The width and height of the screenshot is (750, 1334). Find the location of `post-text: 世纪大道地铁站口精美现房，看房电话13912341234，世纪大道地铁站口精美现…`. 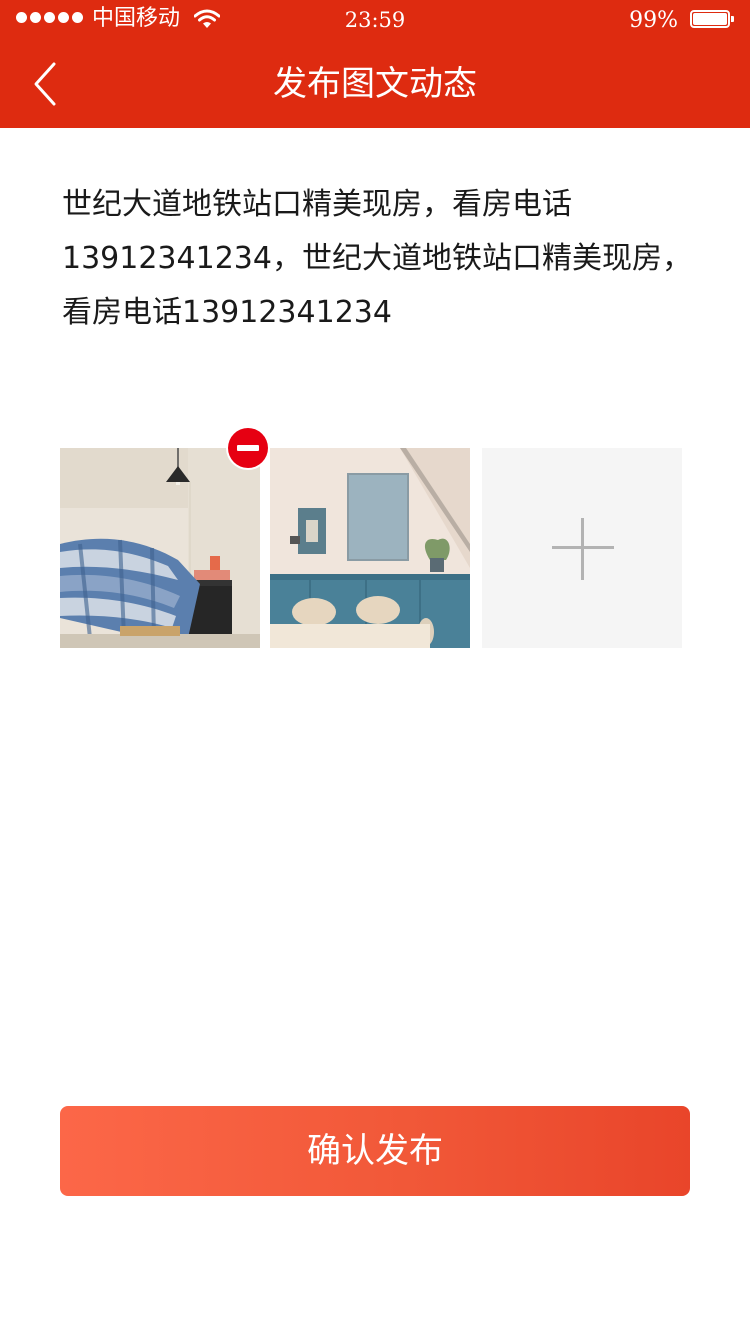

post-text: 世纪大道地铁站口精美现房，看房电话13912341234，世纪大道地铁站口精美现… is located at coordinates (382, 259).